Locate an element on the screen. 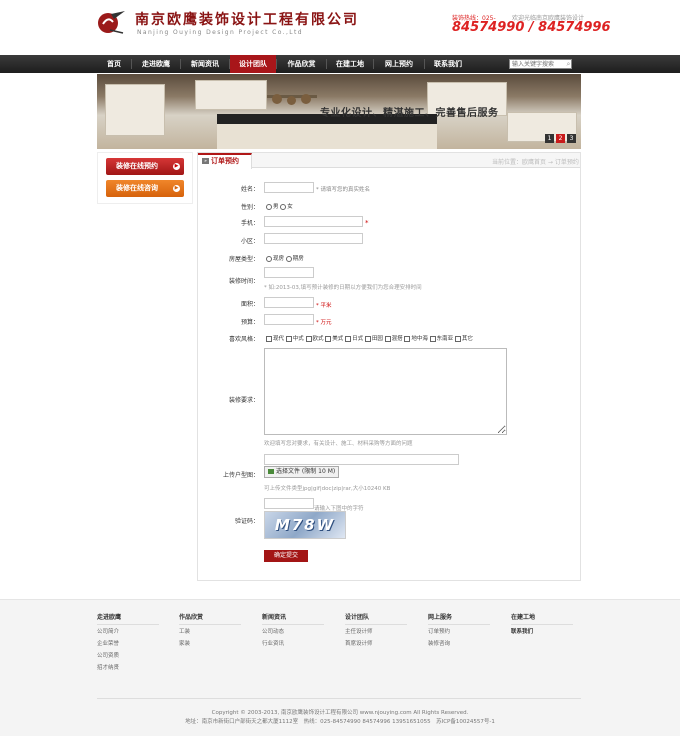  arrow-icon: » is located at coordinates (205, 161).